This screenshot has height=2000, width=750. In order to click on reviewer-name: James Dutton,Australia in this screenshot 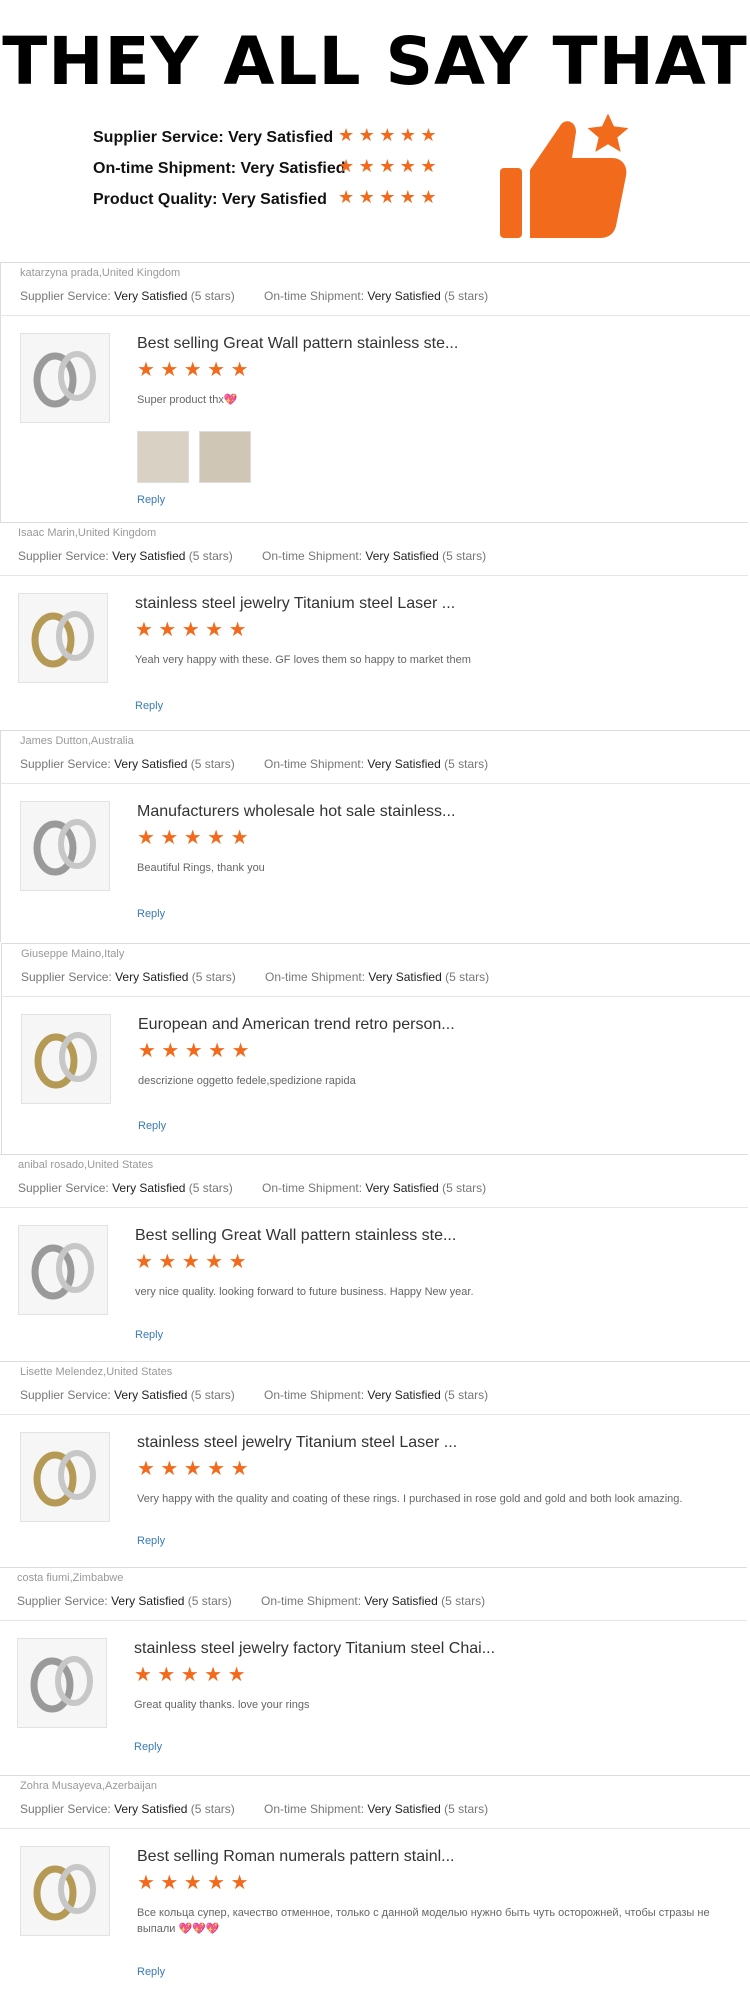, I will do `click(77, 741)`.